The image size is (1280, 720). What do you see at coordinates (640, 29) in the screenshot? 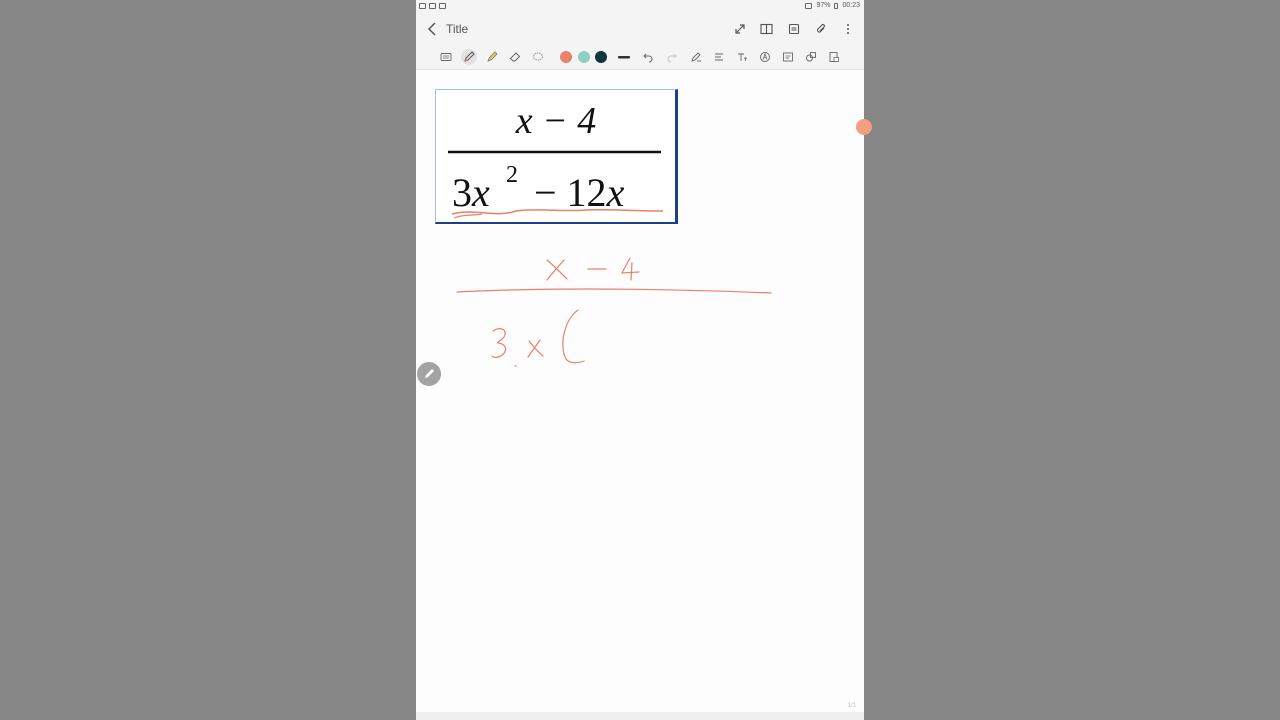
I see `top-bar: Title` at bounding box center [640, 29].